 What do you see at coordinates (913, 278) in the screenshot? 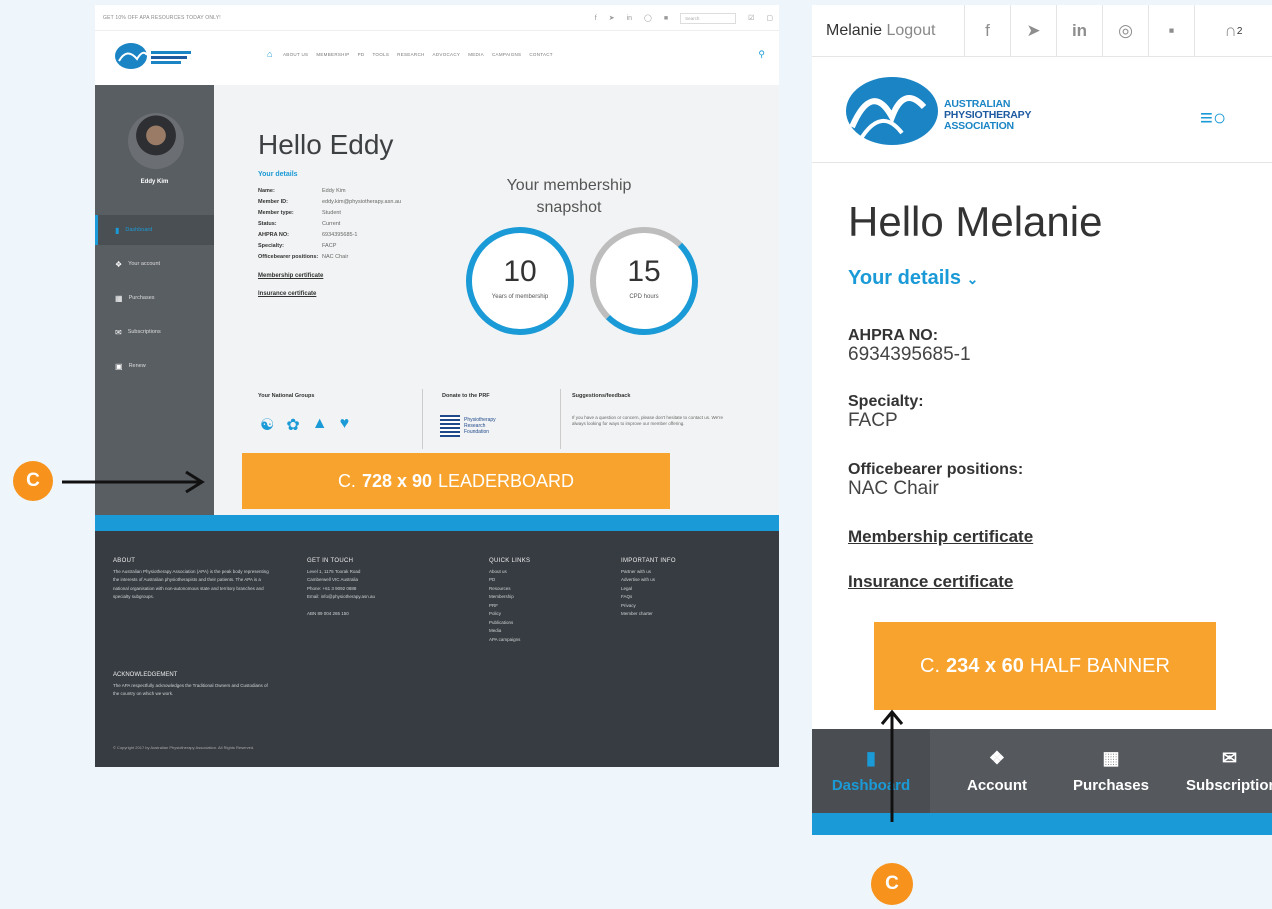
I see `your-details-toggle: Your details ⌄` at bounding box center [913, 278].